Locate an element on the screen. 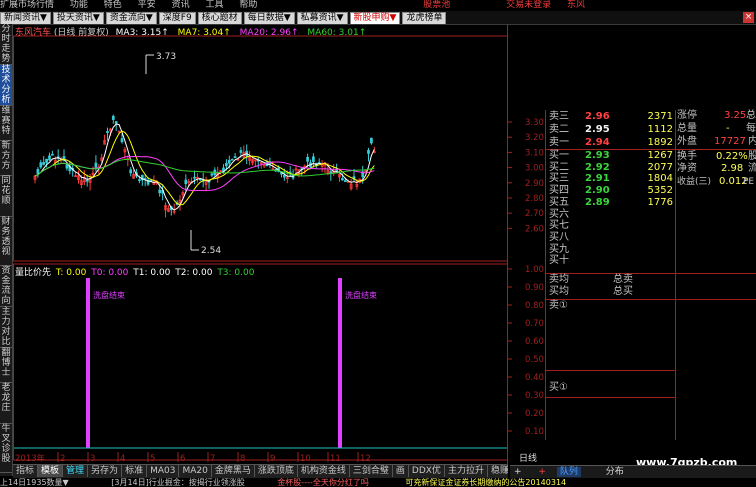 The image size is (756, 487). status-volume: 上14日1935数量▼ is located at coordinates (34, 482).